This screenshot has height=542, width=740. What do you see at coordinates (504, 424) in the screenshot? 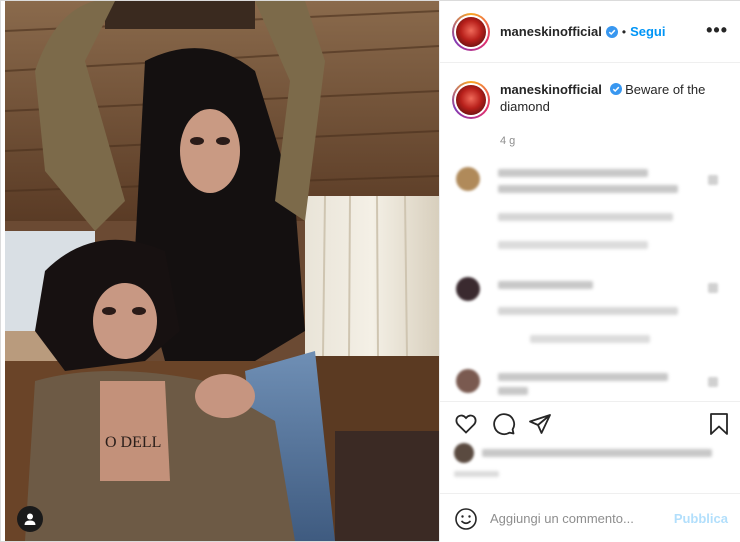
I see `comment-icon` at bounding box center [504, 424].